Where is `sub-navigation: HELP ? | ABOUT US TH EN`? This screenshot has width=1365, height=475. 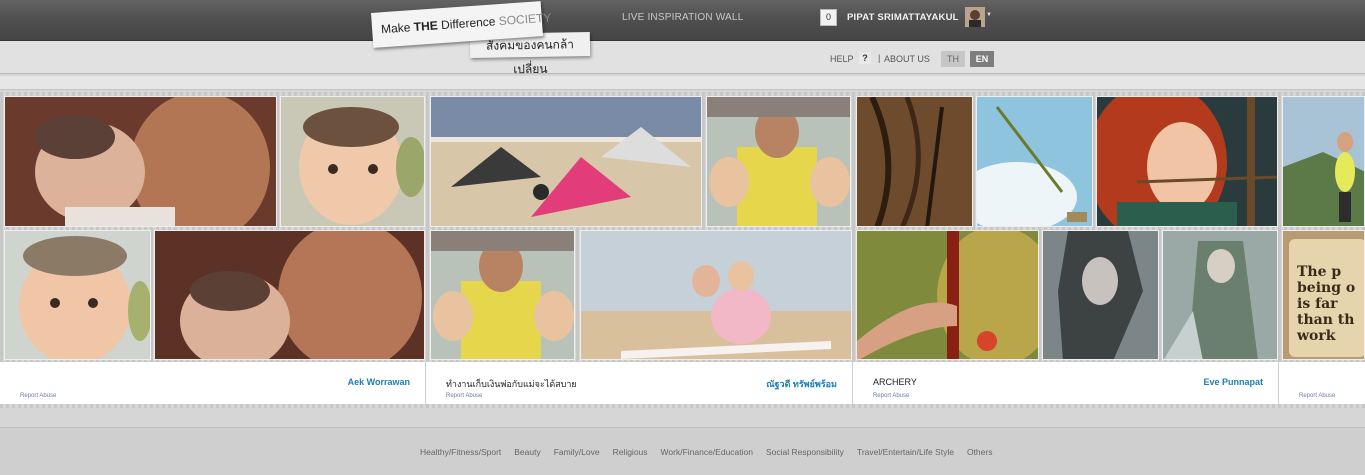 sub-navigation: HELP ? | ABOUT US TH EN is located at coordinates (682, 57).